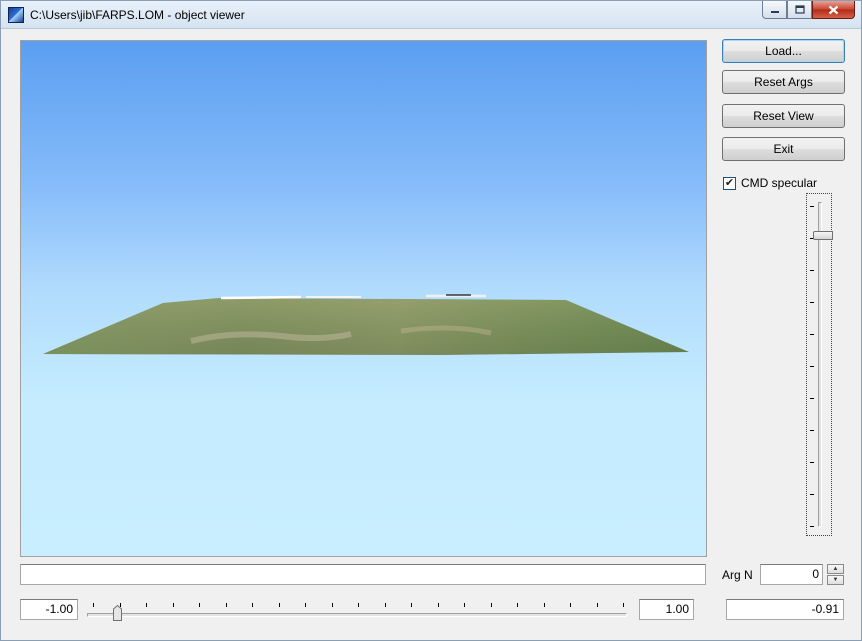 This screenshot has height=641, width=862. I want to click on arrow-up-icon: ▲, so click(835, 569).